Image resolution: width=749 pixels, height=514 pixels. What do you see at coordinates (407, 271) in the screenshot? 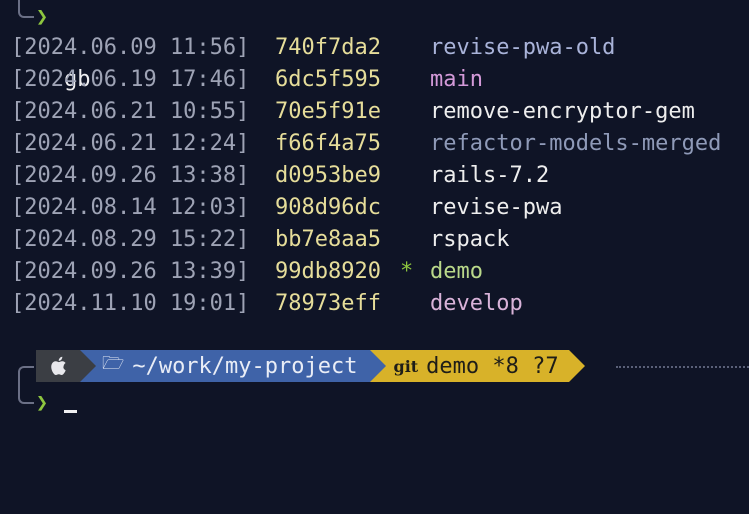
I see `current-branch-marker: *` at bounding box center [407, 271].